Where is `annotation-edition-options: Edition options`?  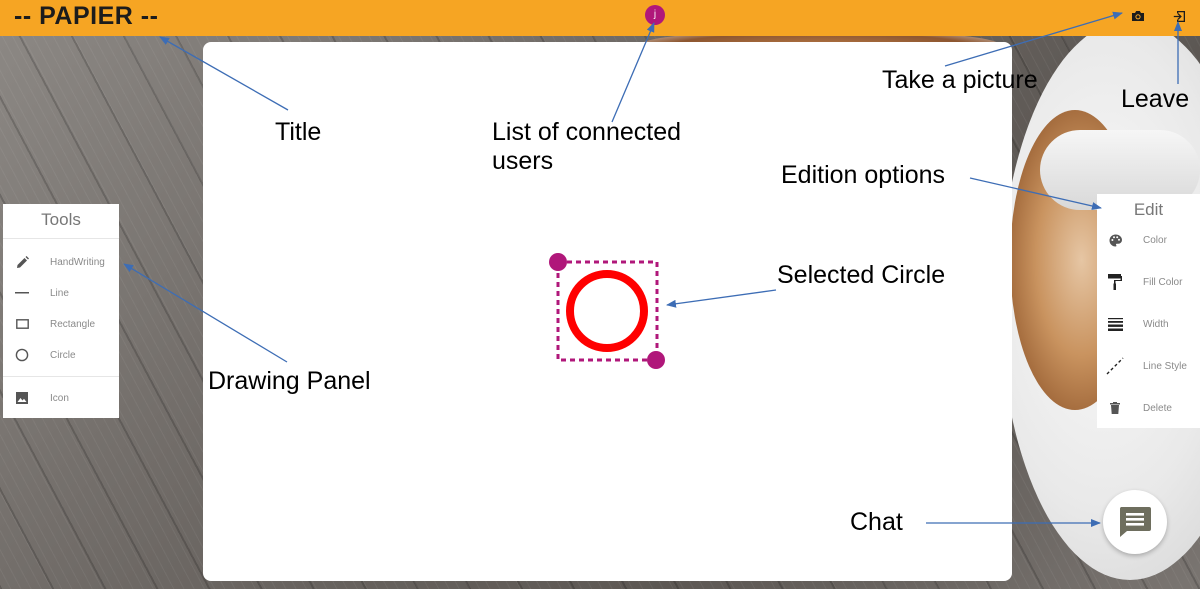
annotation-edition-options: Edition options is located at coordinates (863, 175).